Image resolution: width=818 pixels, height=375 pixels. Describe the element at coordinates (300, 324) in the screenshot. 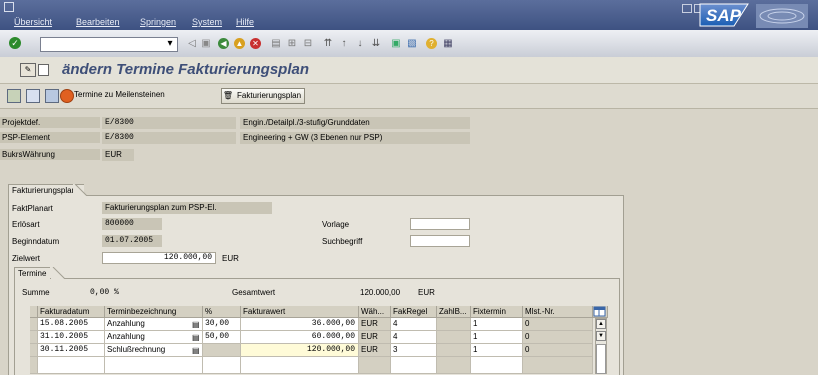

I see `table-cell-fakturawert: 36.000,00` at that location.